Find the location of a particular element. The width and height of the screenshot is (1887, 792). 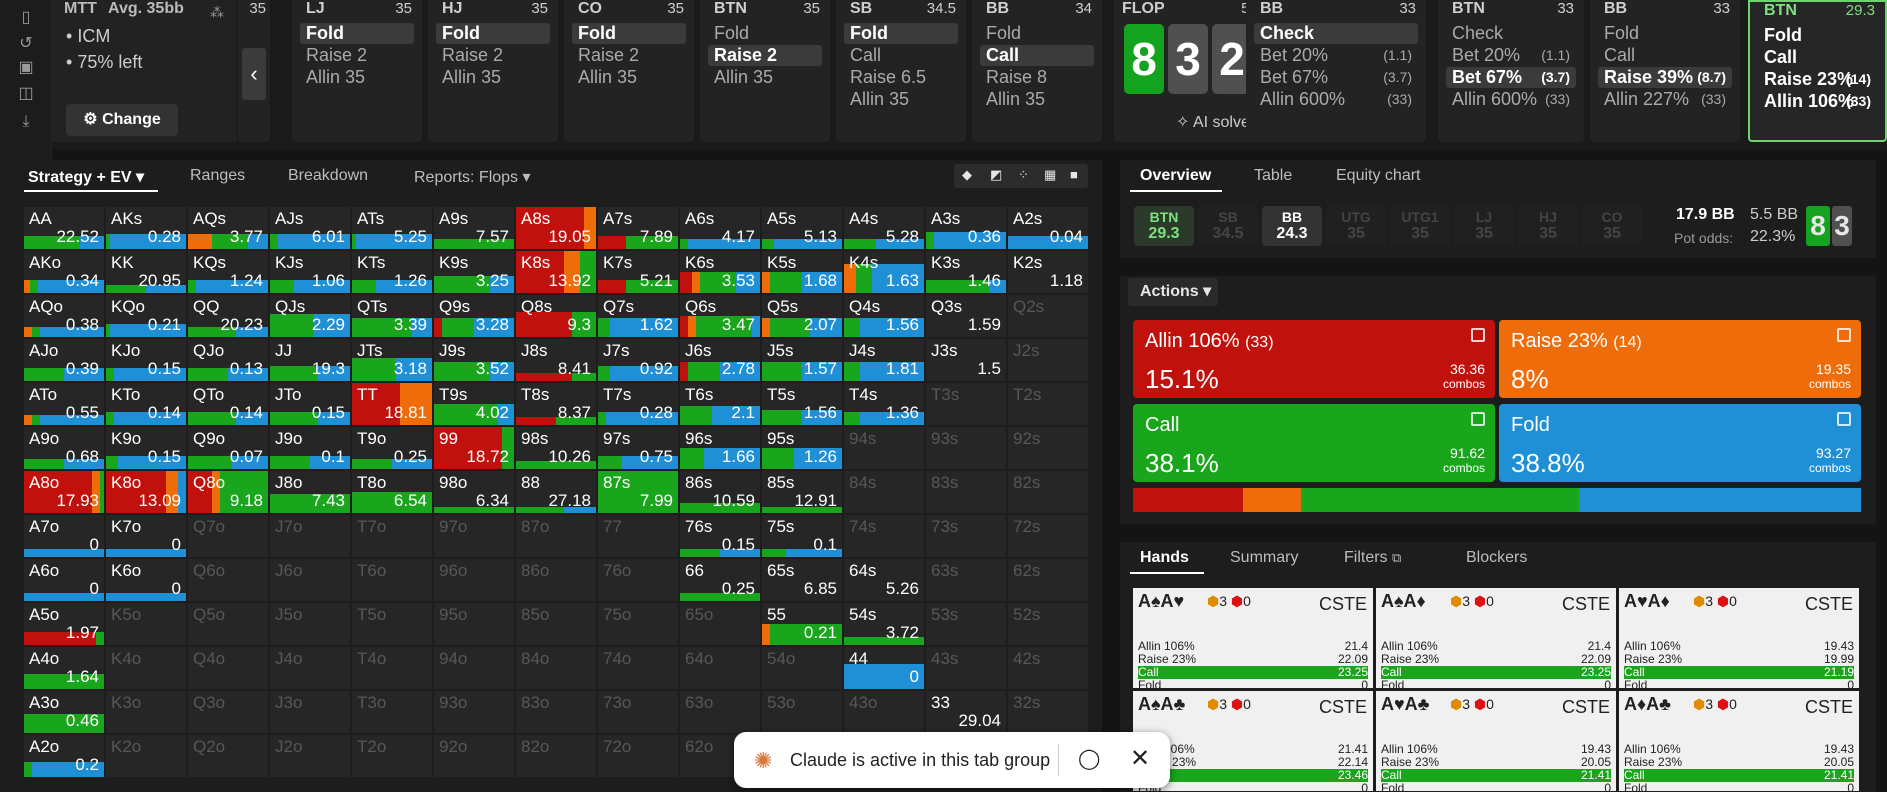

grid-icon: ▦ is located at coordinates (1050, 175).